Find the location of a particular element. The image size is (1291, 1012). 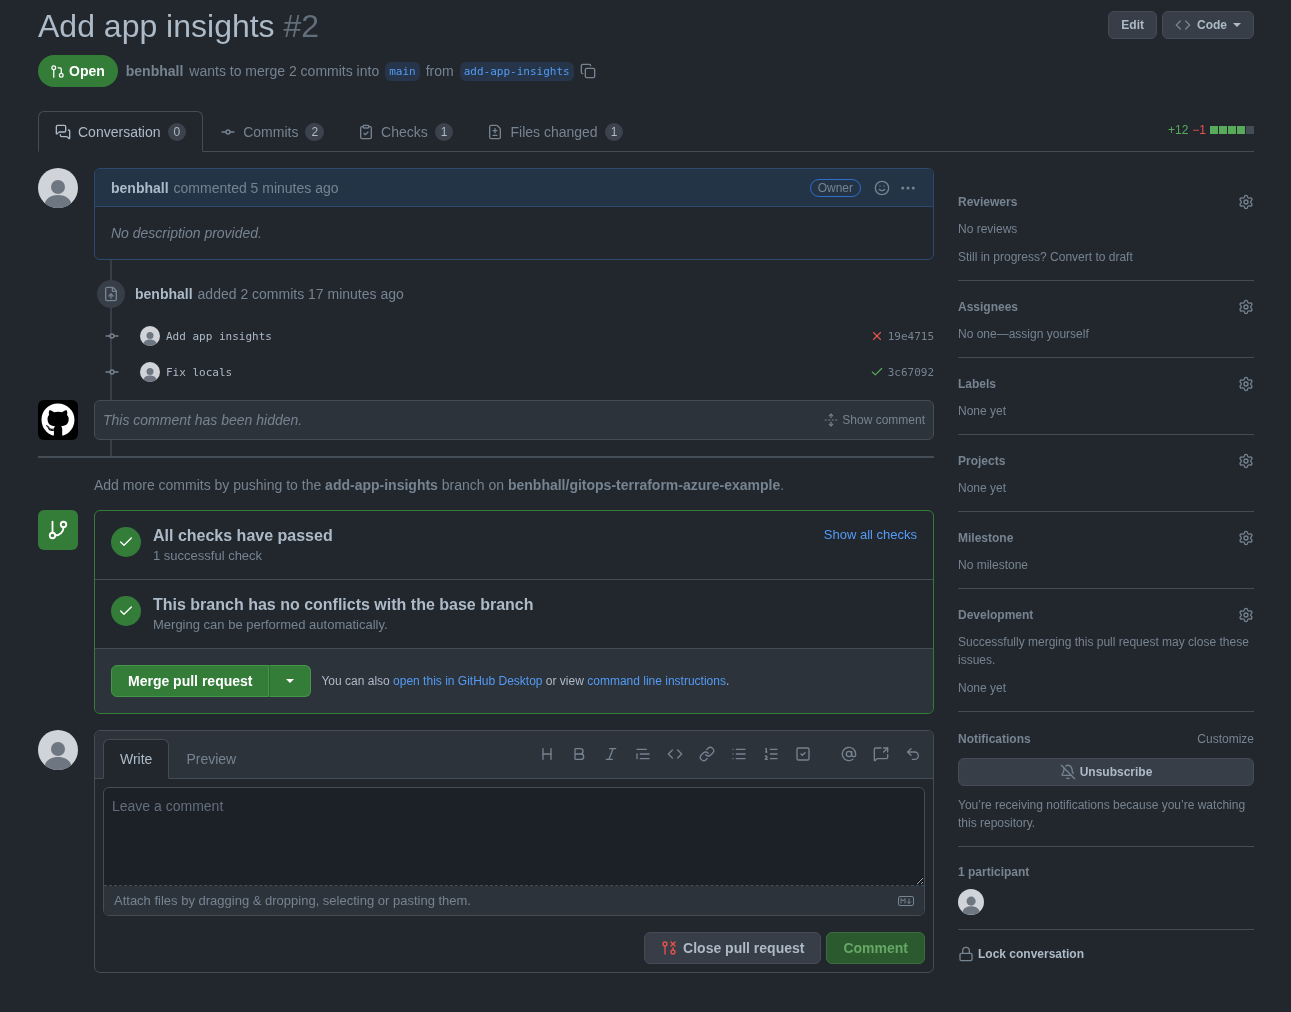

count-badge: 2 is located at coordinates (315, 131).